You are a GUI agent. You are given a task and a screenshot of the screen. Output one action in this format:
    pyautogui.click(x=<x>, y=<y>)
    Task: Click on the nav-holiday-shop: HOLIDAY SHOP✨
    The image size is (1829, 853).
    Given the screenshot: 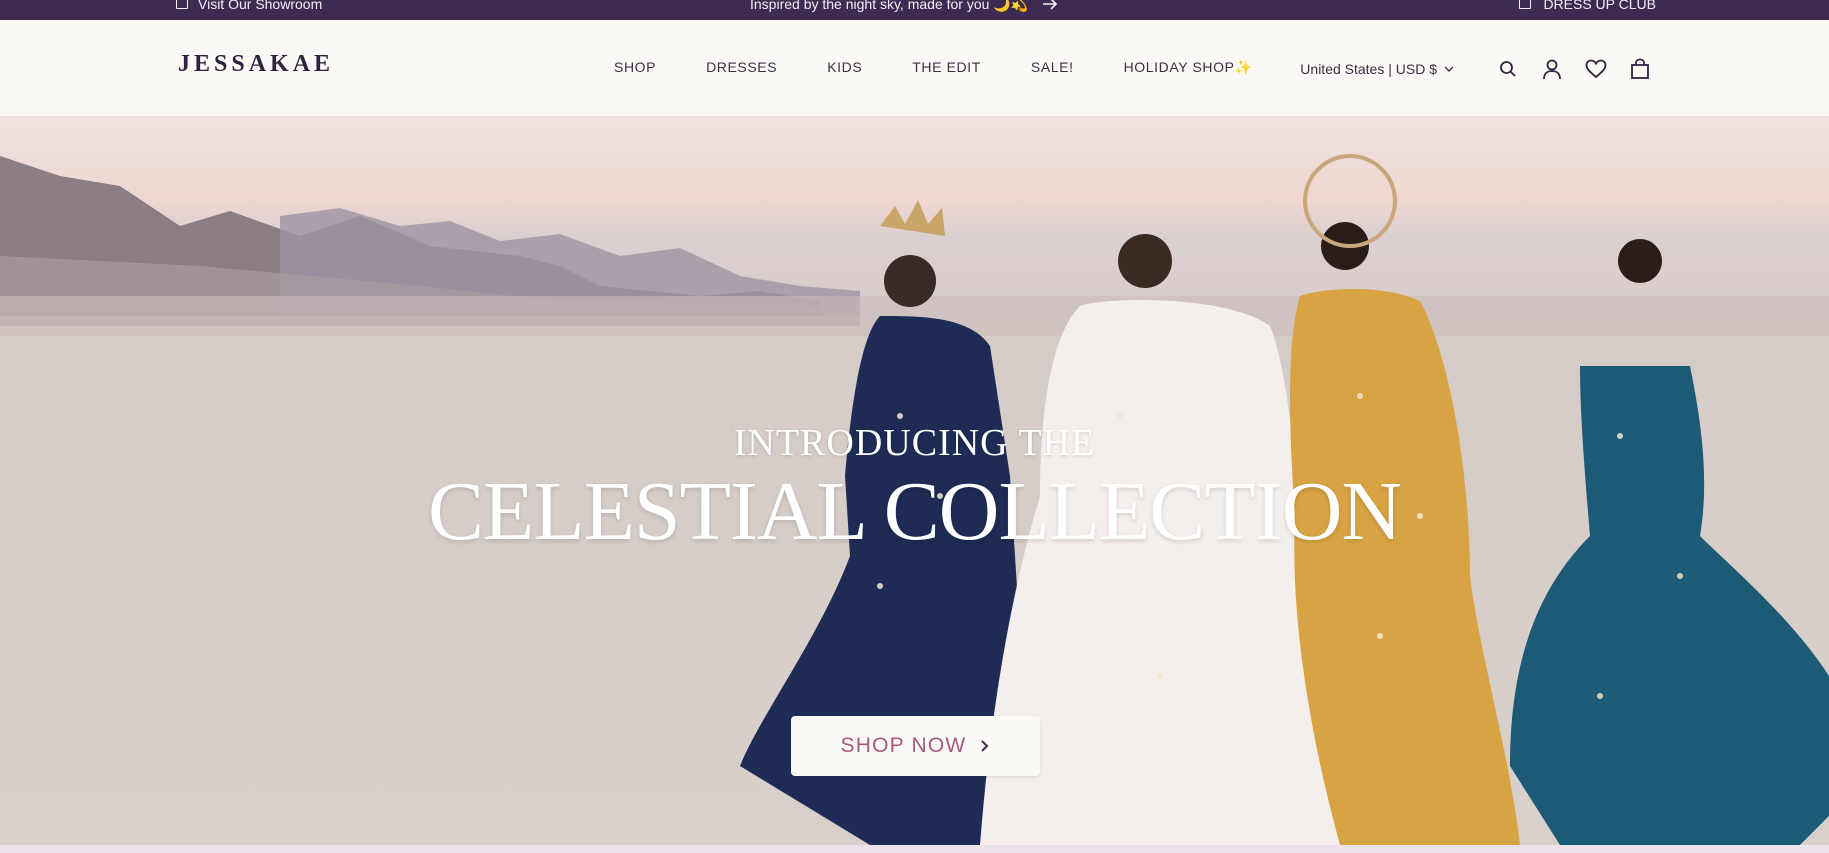 What is the action you would take?
    pyautogui.click(x=1188, y=67)
    